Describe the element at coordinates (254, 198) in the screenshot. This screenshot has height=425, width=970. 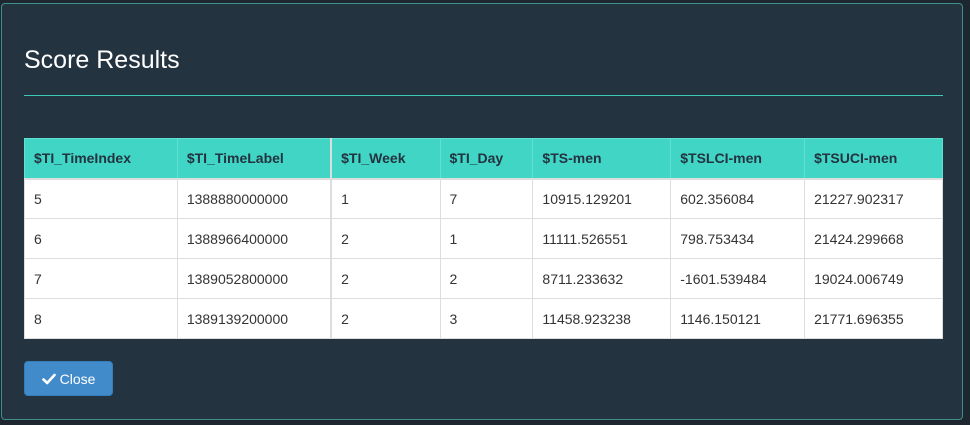
I see `table-cell: 1388880000000` at that location.